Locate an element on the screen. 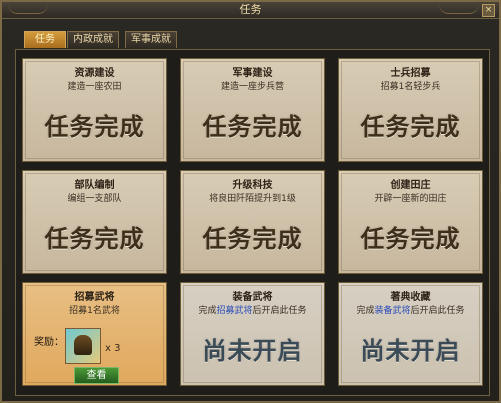  task-title: 资源建设 is located at coordinates (94, 73).